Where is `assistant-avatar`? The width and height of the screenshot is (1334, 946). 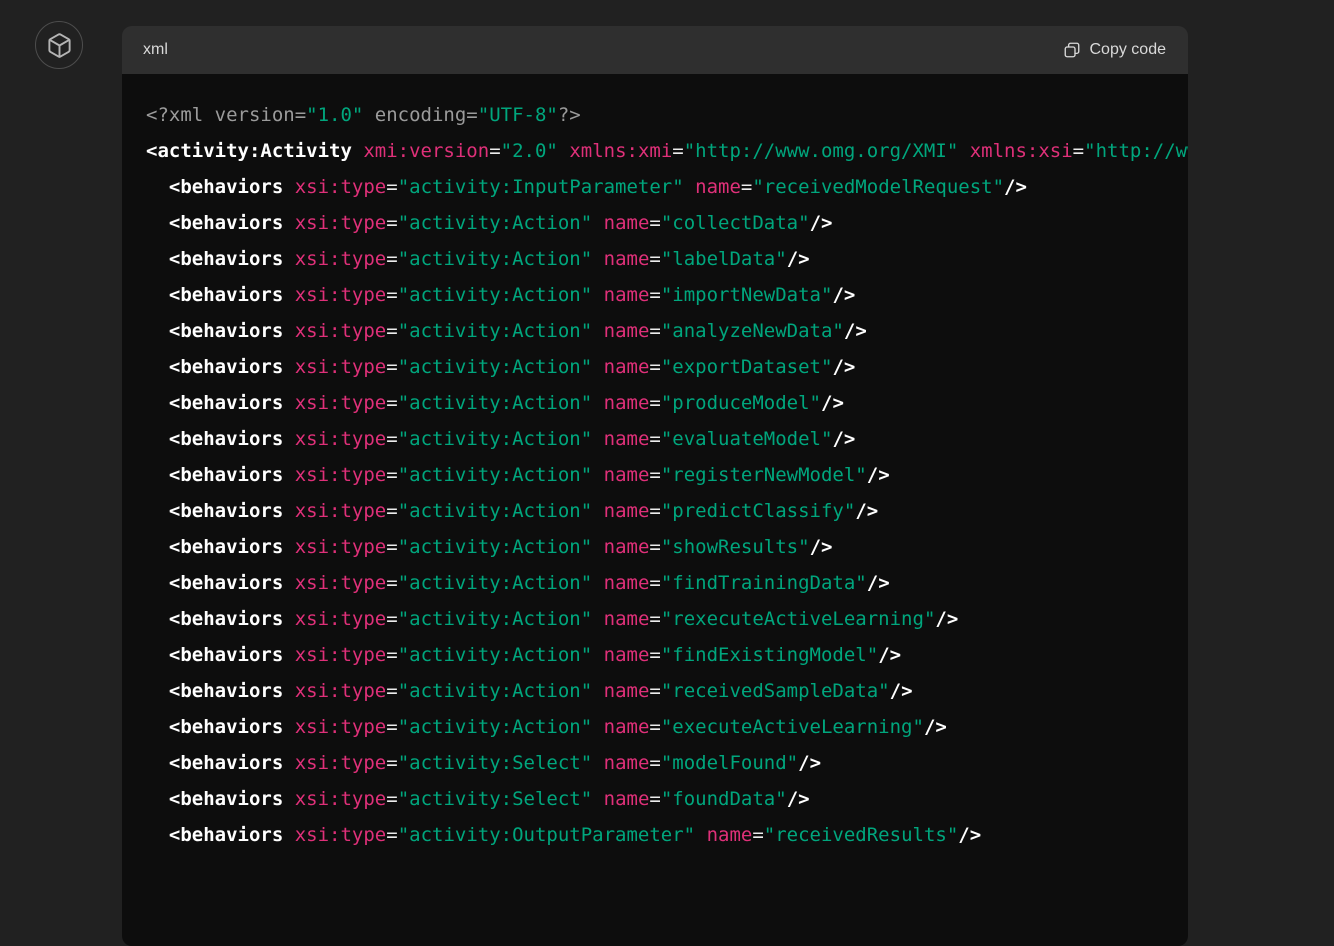 assistant-avatar is located at coordinates (59, 45).